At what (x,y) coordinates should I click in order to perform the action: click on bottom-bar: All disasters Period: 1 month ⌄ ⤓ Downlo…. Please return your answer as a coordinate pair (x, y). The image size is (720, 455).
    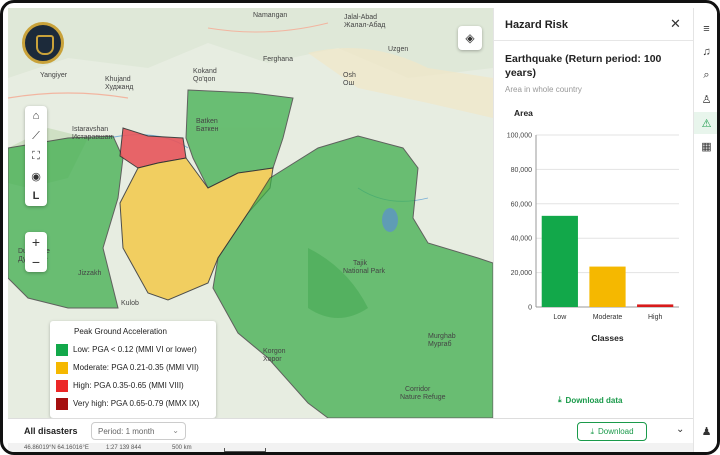
    Looking at the image, I should click on (350, 430).